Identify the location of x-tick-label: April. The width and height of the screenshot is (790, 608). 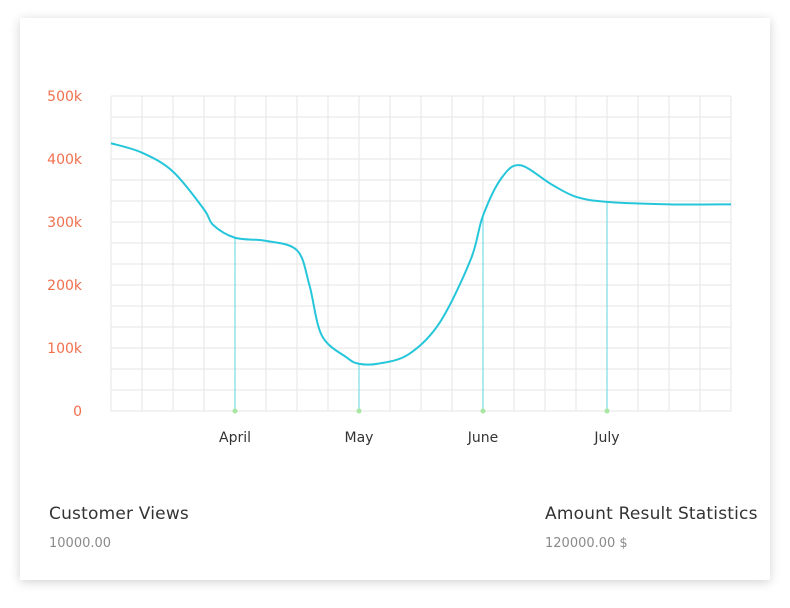
(235, 438).